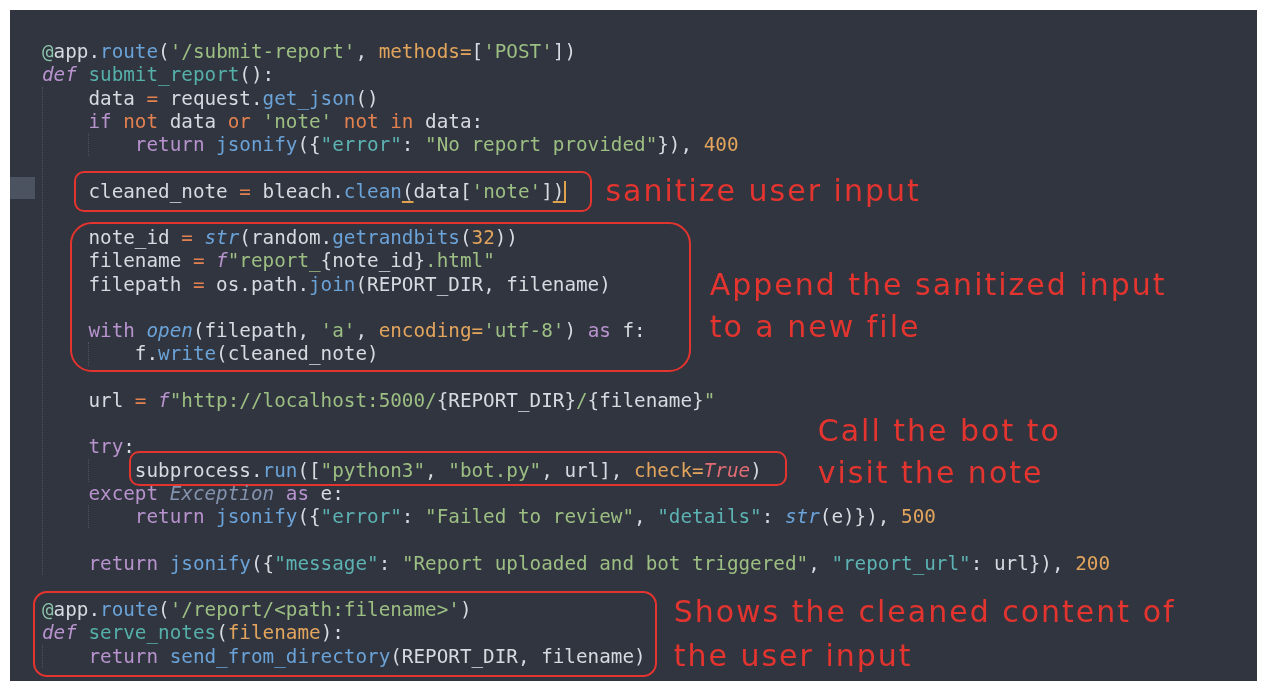 The image size is (1266, 689). Describe the element at coordinates (349, 284) in the screenshot. I see `code-line: filepath = os.path.join(REPORT_DIR, filename)` at that location.